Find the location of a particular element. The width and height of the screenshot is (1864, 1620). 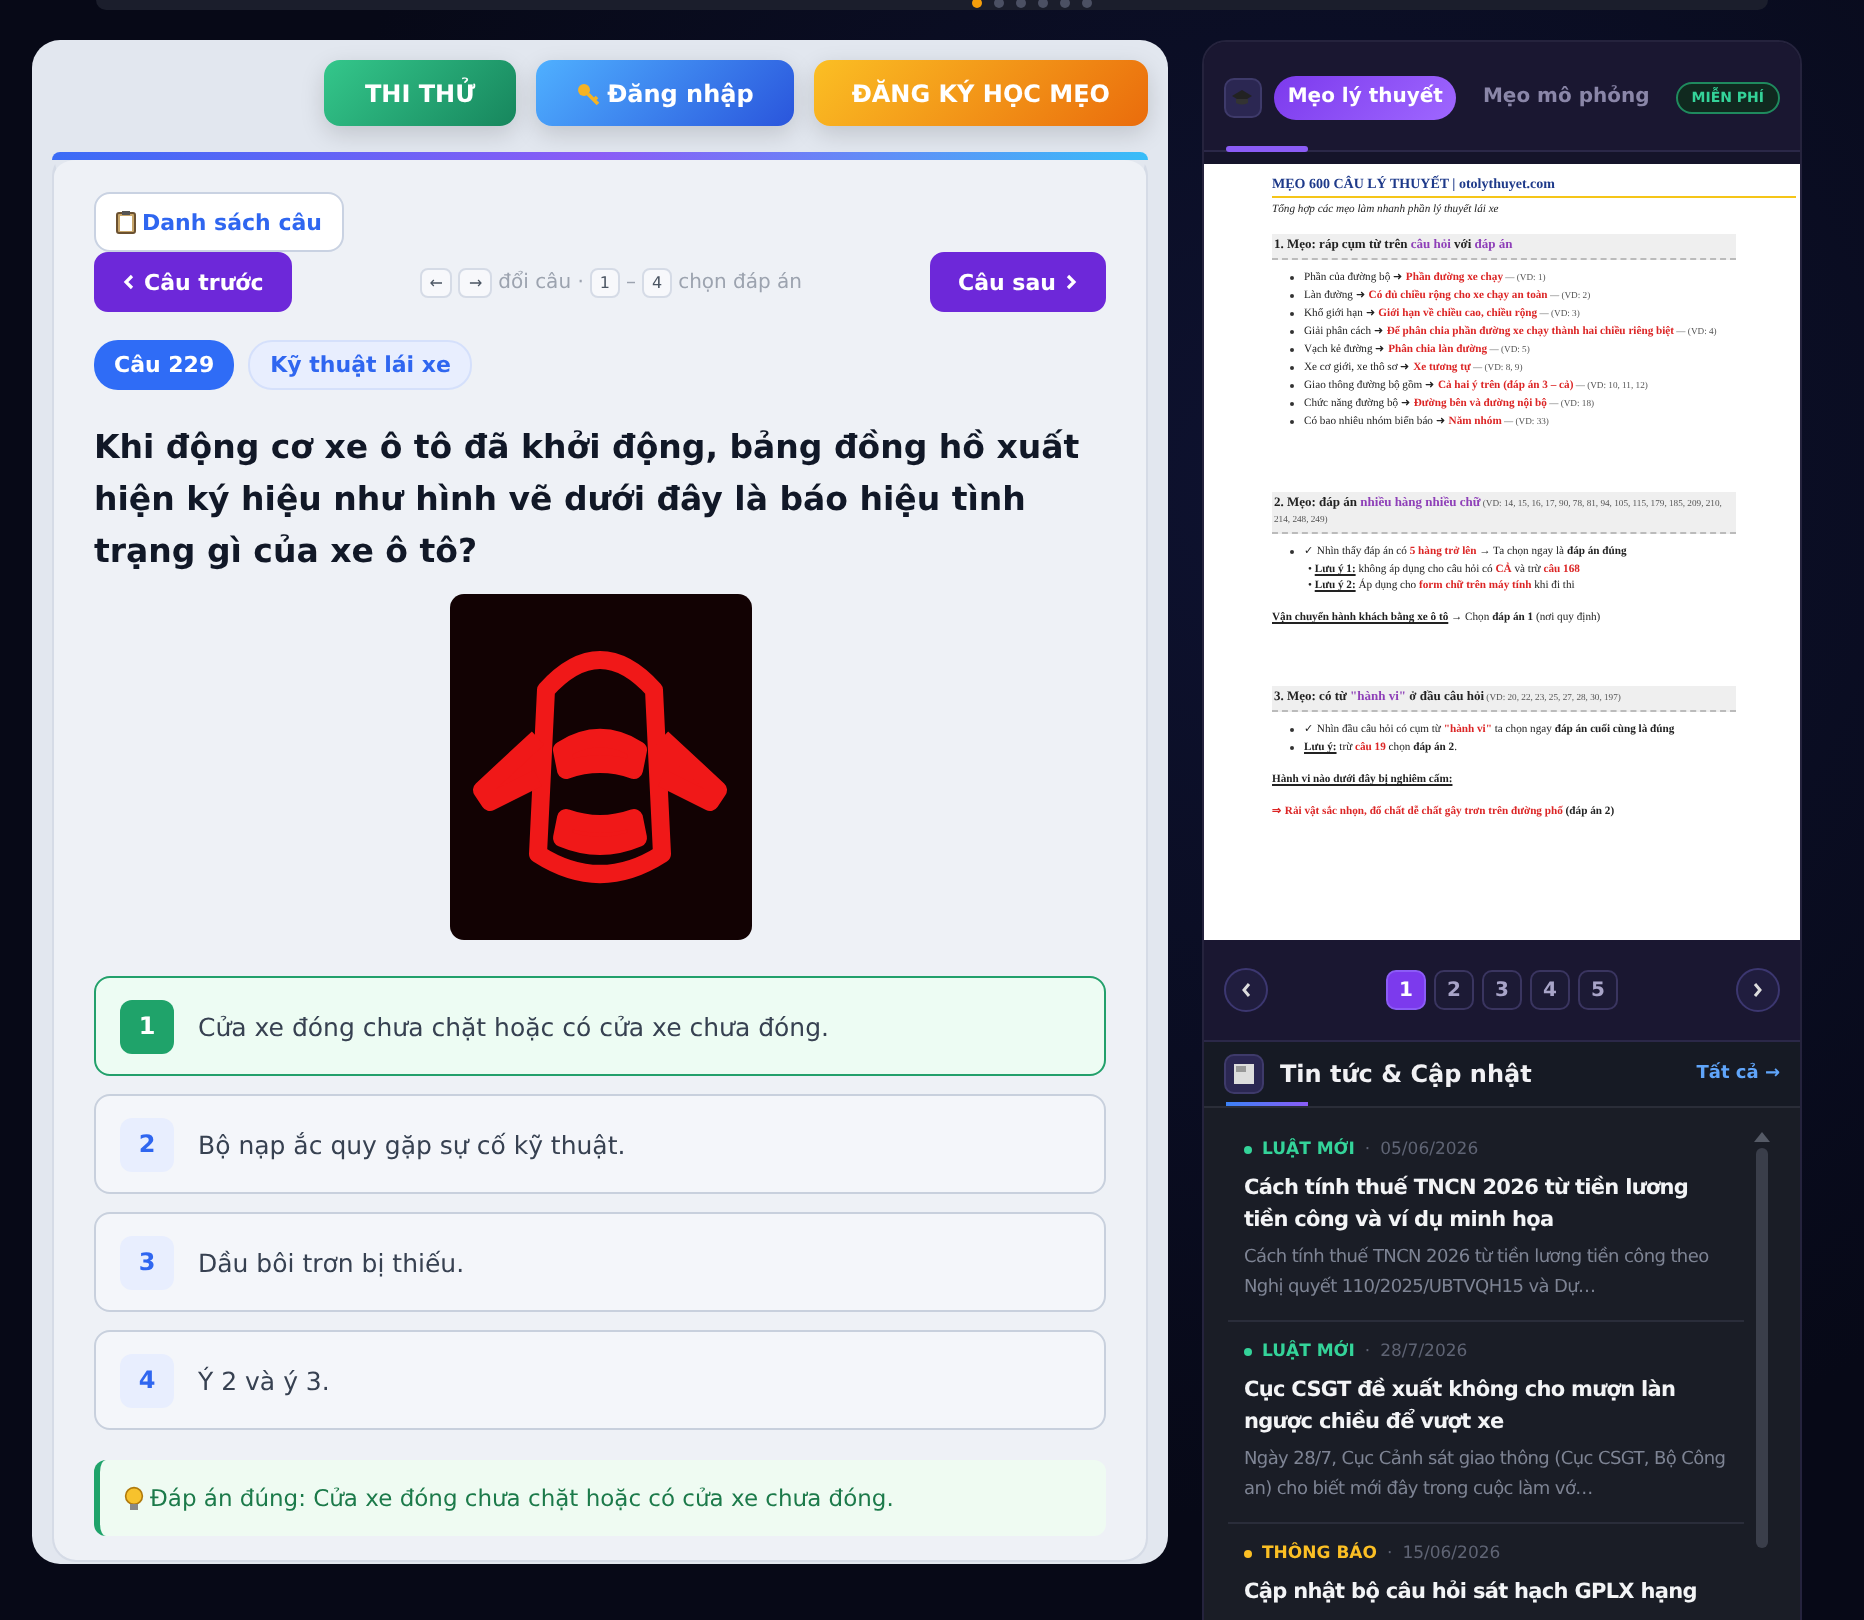

answer-text: Bộ nạp ắc quy gặp sự cố kỹ thuật. is located at coordinates (412, 1144).